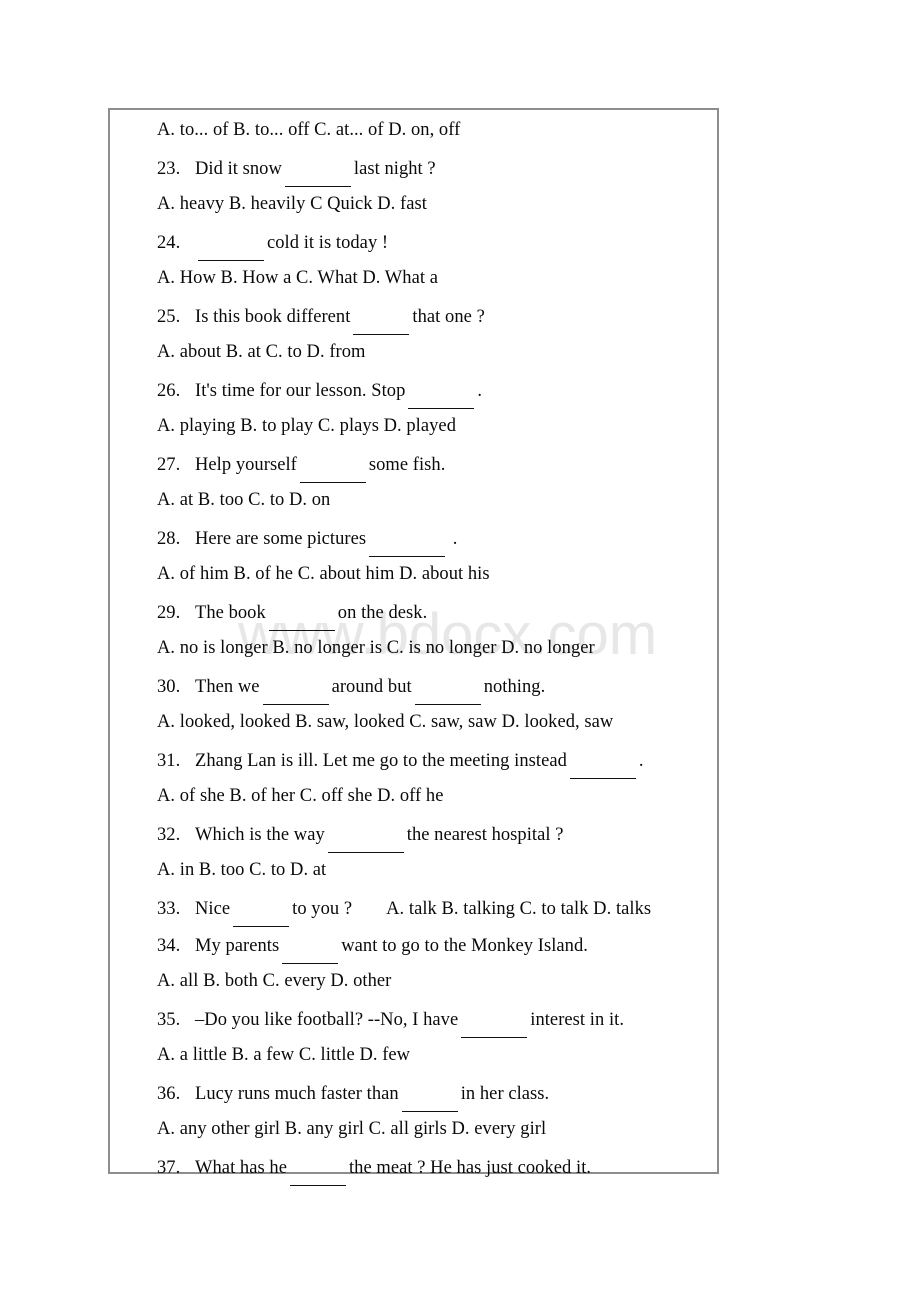 This screenshot has height=1302, width=920. What do you see at coordinates (448, 317) in the screenshot?
I see `question-text-post: that one ?` at bounding box center [448, 317].